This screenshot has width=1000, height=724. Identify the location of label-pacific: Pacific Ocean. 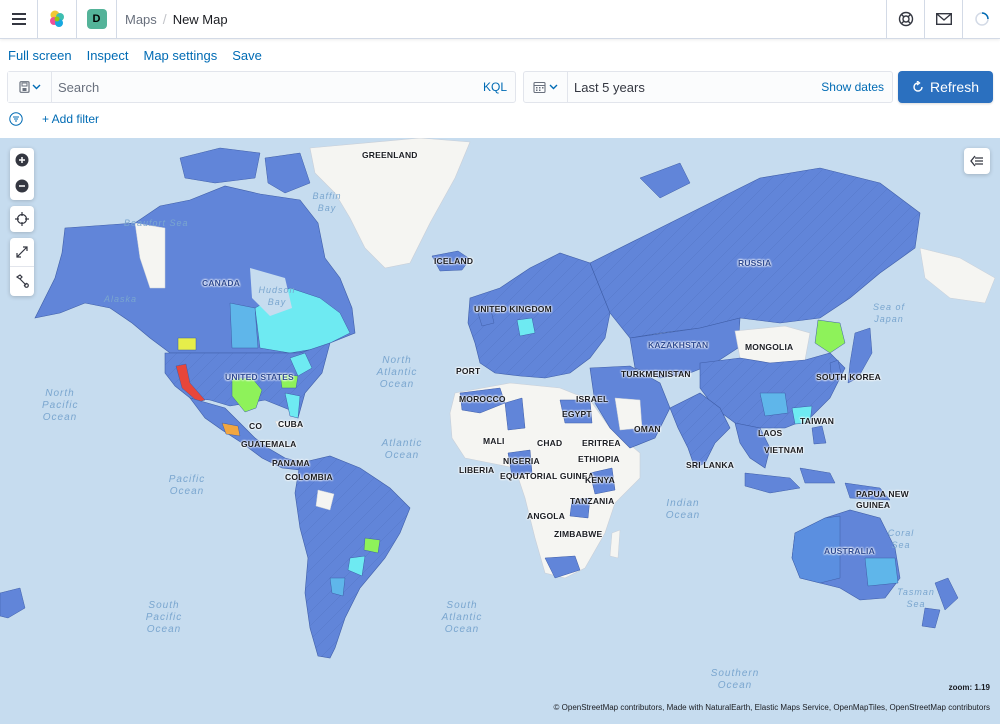
(187, 485).